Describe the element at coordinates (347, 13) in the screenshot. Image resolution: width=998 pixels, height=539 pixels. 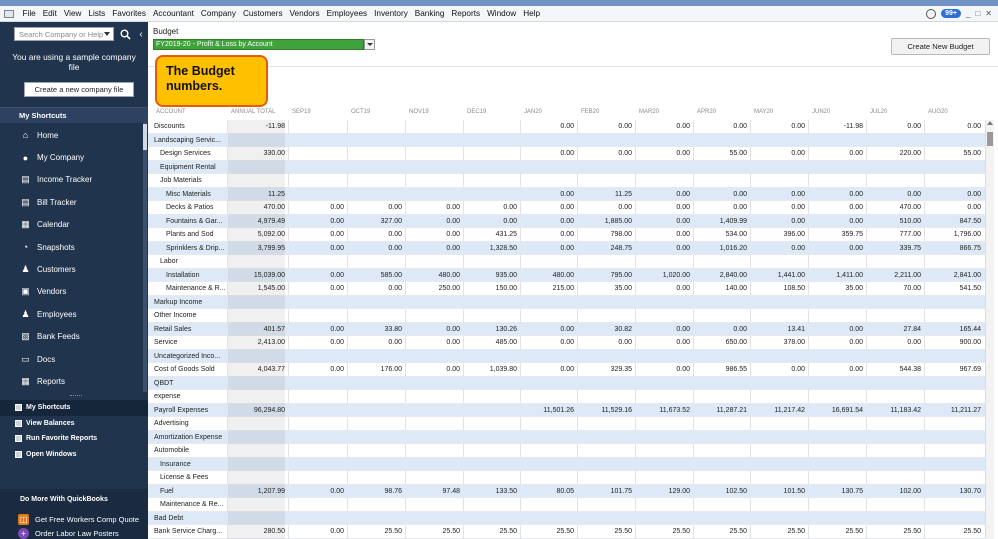
I see `menu-employees: Employees` at that location.